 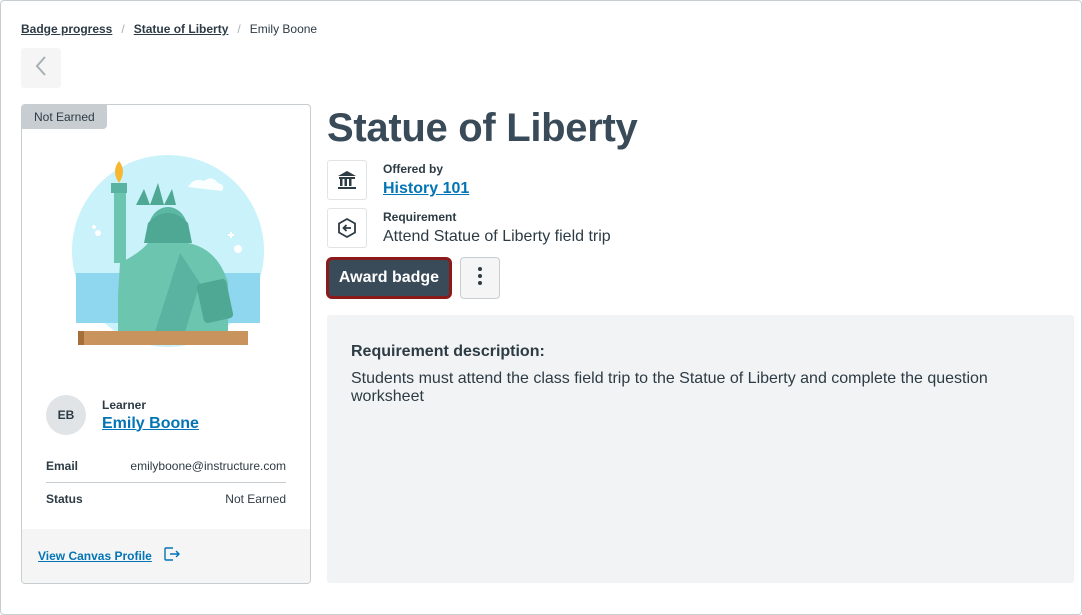 I want to click on learner-name-link: Emily Boone, so click(x=150, y=424).